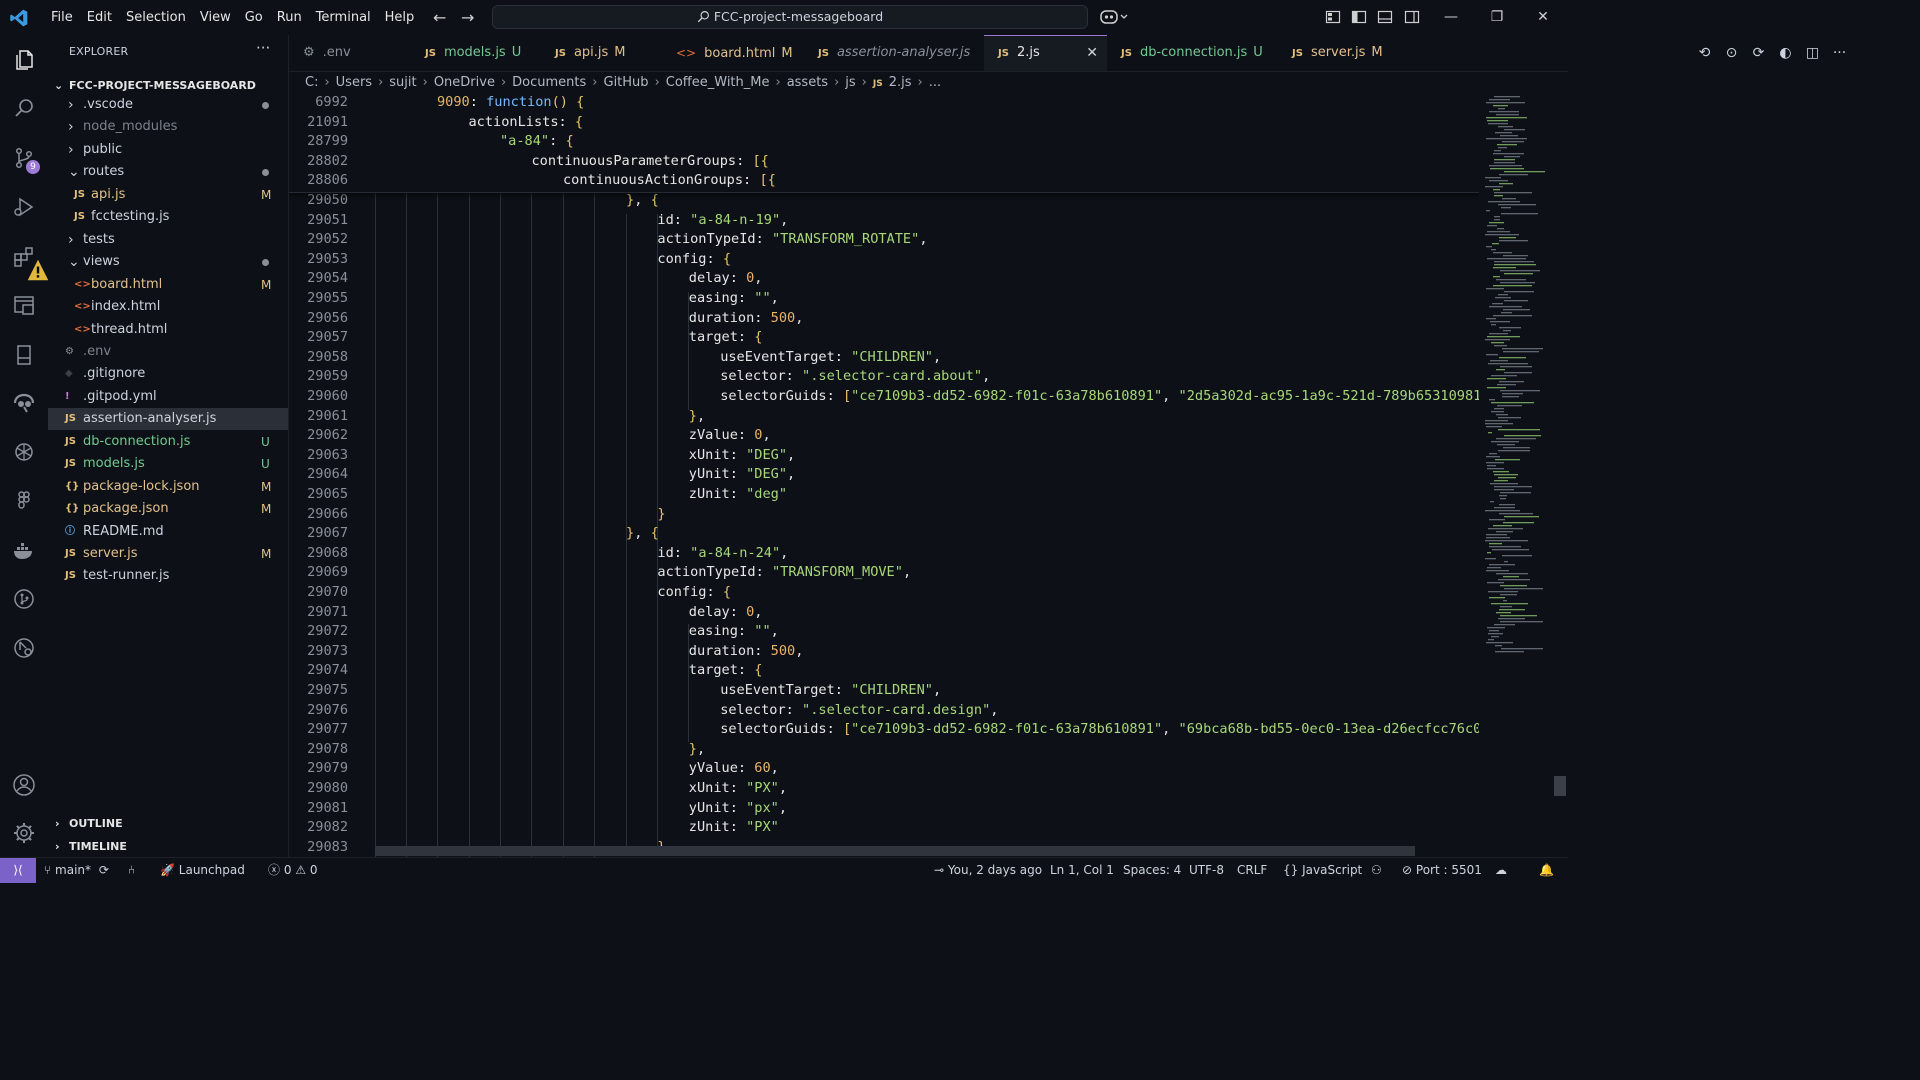 This screenshot has height=1080, width=1920. I want to click on timeline-compare-icon: ⊙, so click(1731, 53).